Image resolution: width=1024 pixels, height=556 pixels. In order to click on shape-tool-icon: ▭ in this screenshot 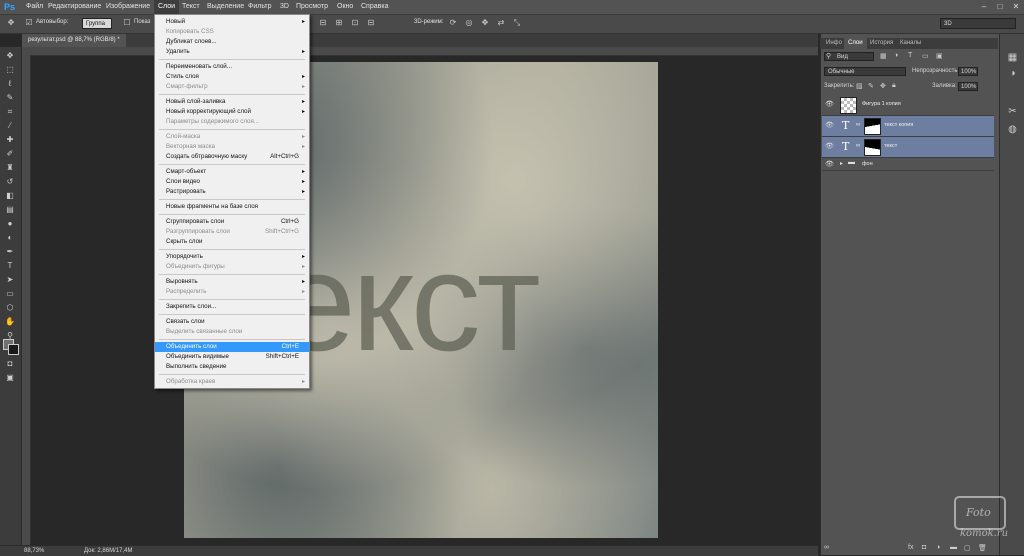, I will do `click(10, 294)`.